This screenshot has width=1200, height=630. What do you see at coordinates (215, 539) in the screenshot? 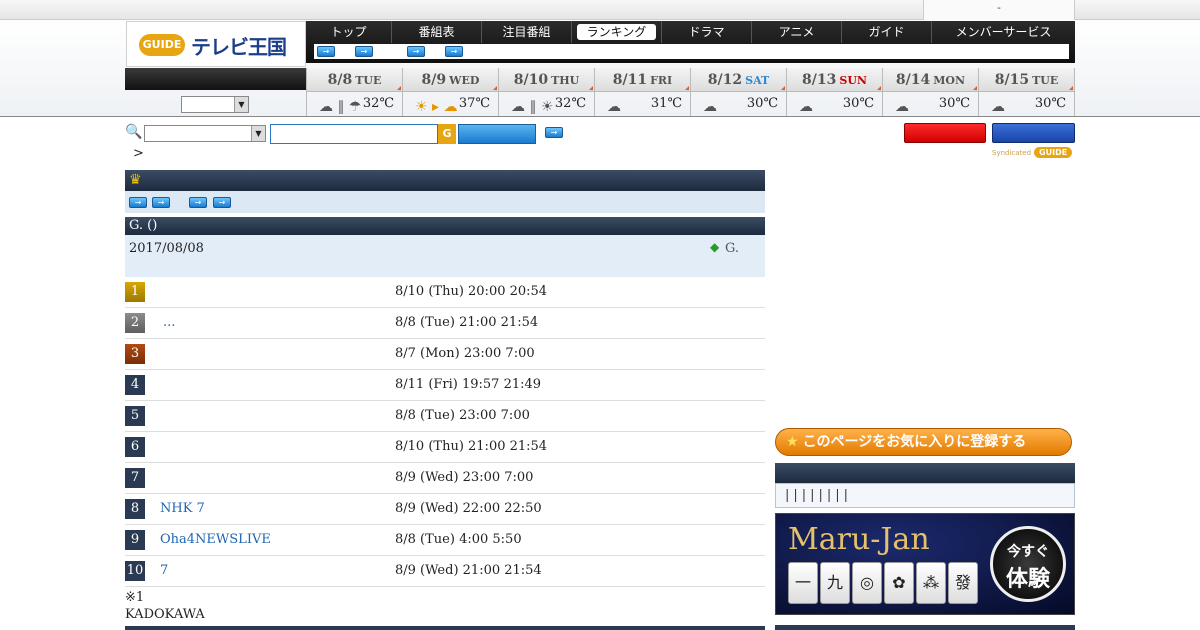
I see `program-title-link: Oha4NEWSLIVE` at bounding box center [215, 539].